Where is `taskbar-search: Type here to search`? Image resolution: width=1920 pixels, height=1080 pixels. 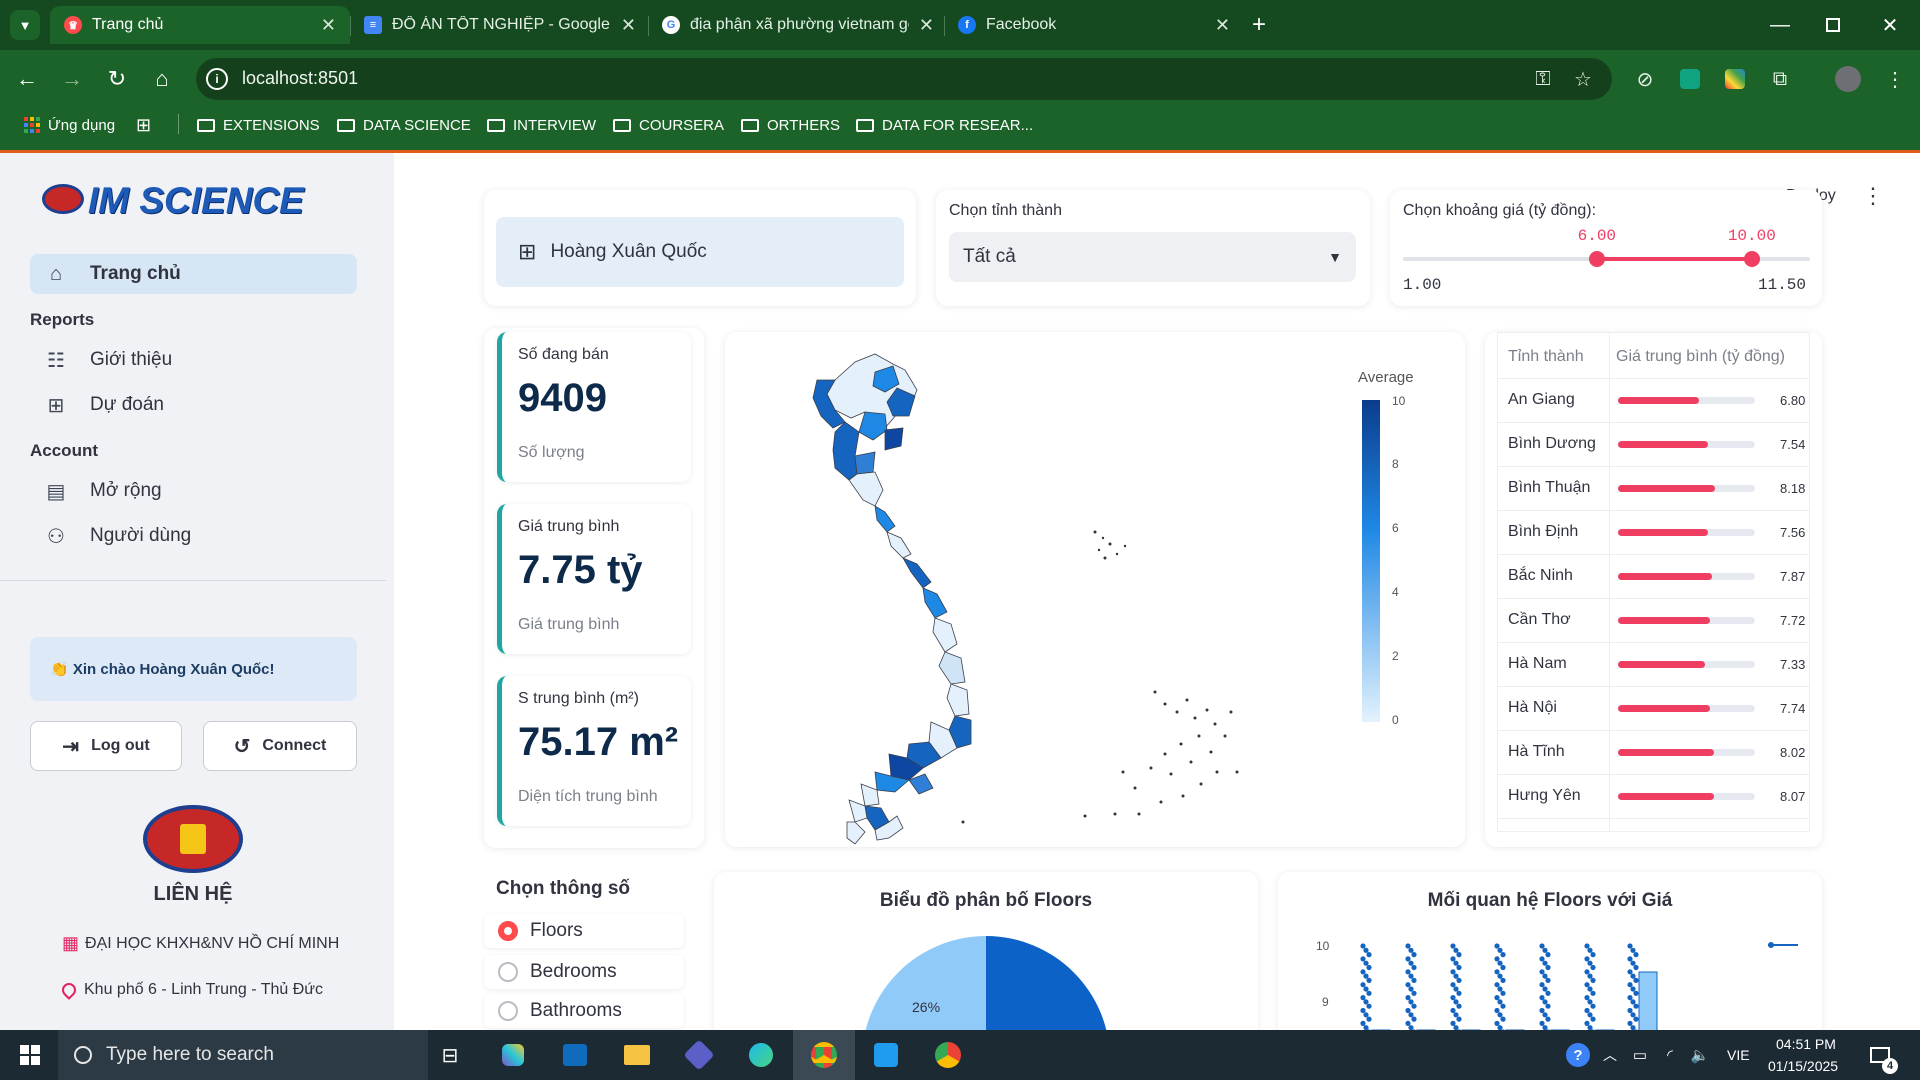
taskbar-search: Type here to search is located at coordinates (243, 1055).